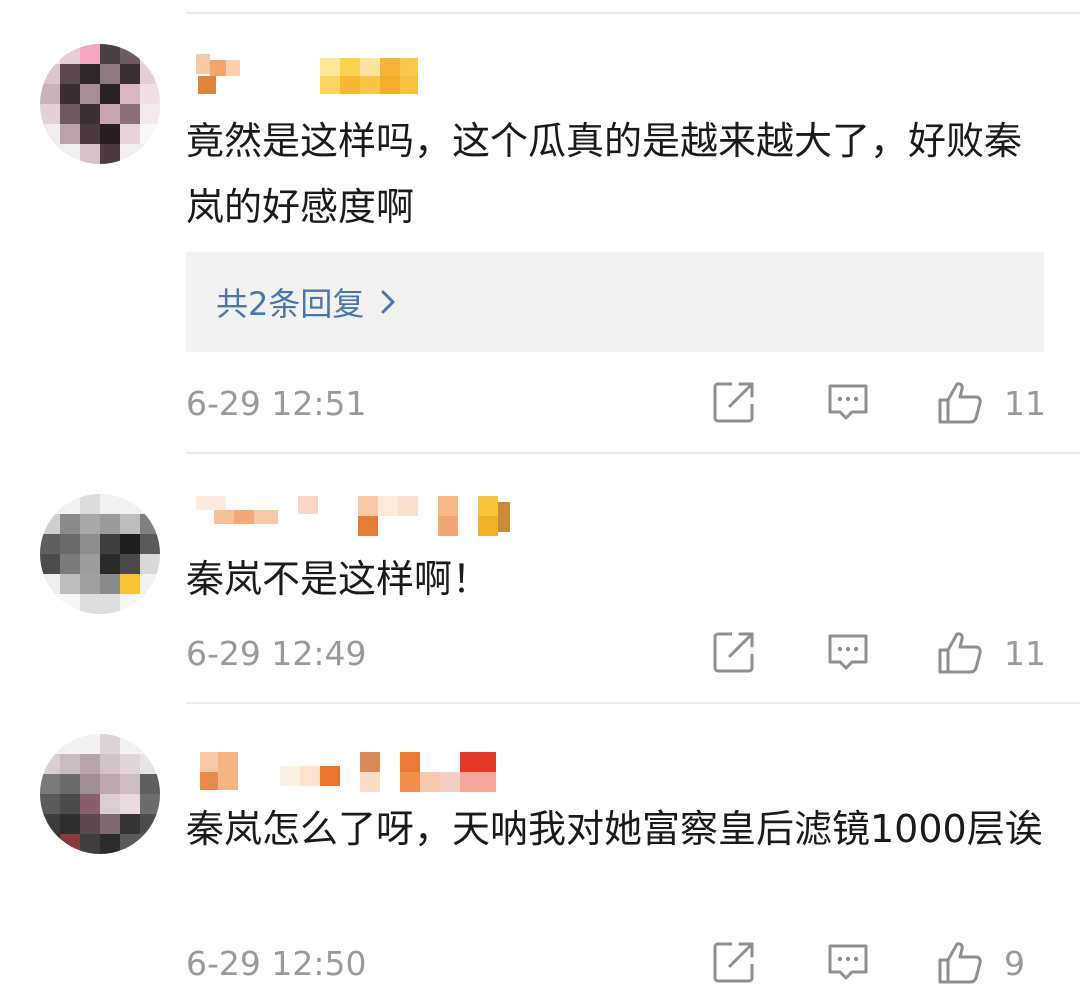 This screenshot has width=1080, height=990. I want to click on comment-meta: 6-29 12:51 11, so click(616, 405).